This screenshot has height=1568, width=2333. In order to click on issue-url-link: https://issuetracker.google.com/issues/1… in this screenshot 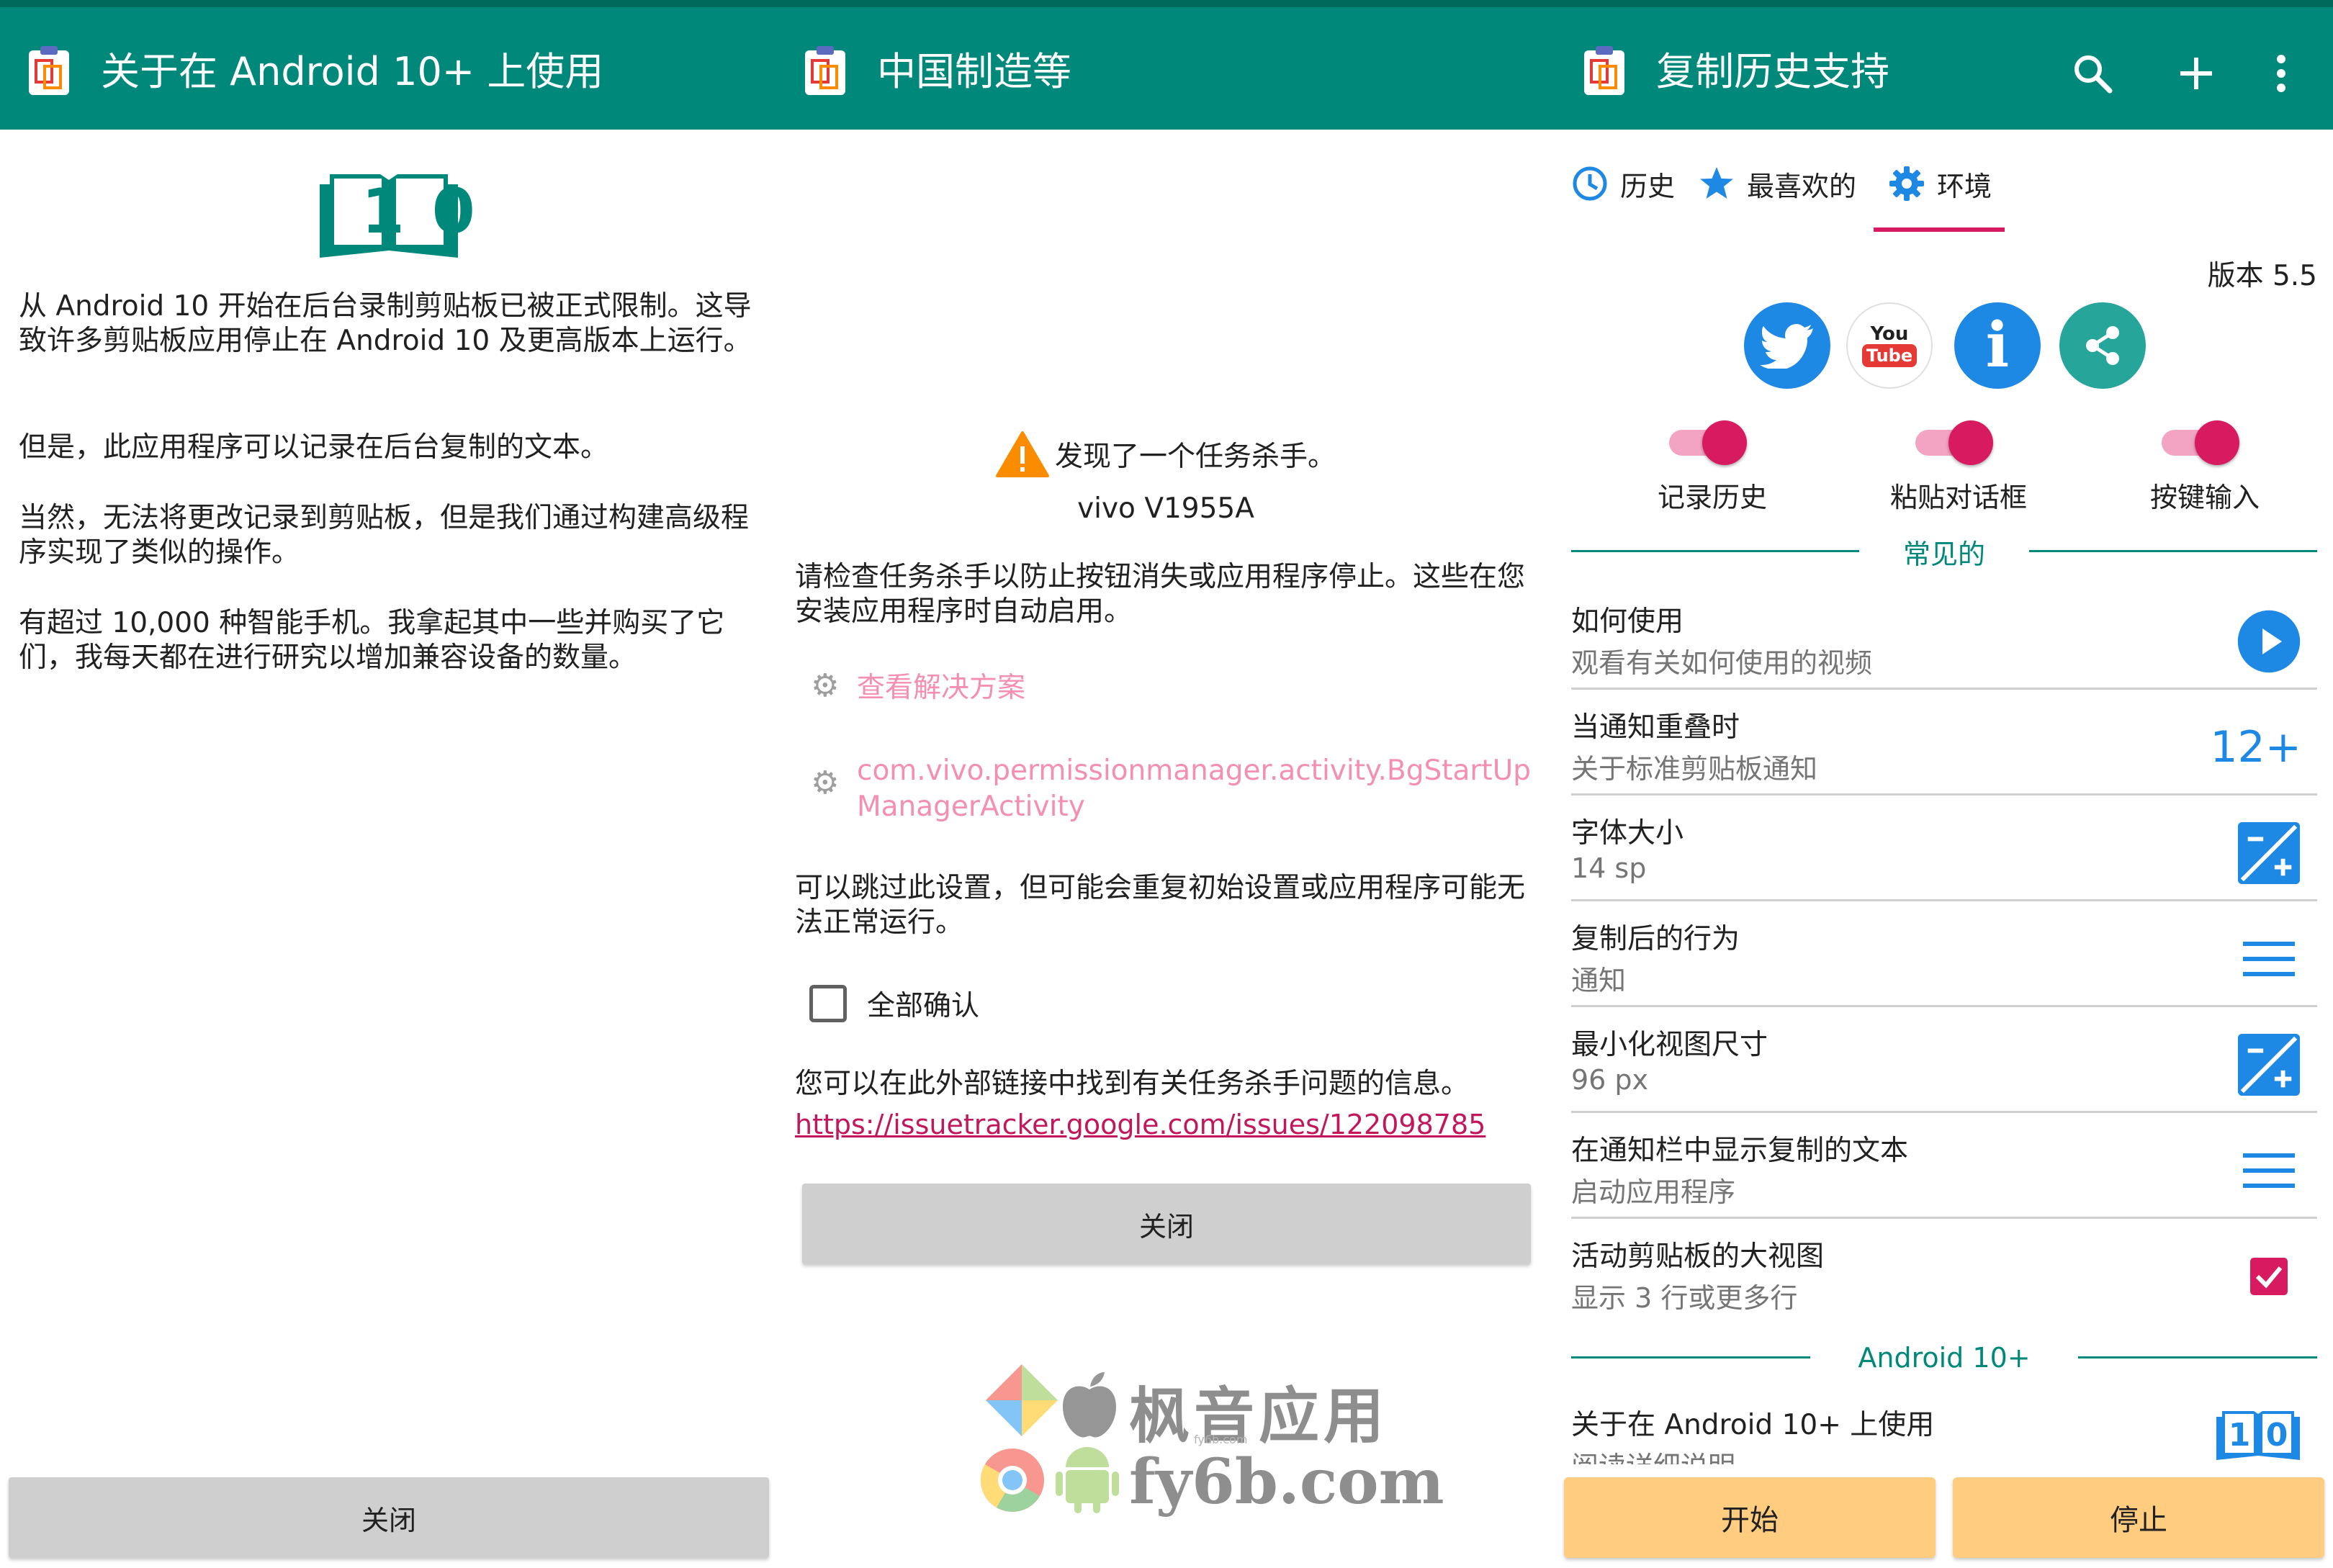, I will do `click(1140, 1124)`.